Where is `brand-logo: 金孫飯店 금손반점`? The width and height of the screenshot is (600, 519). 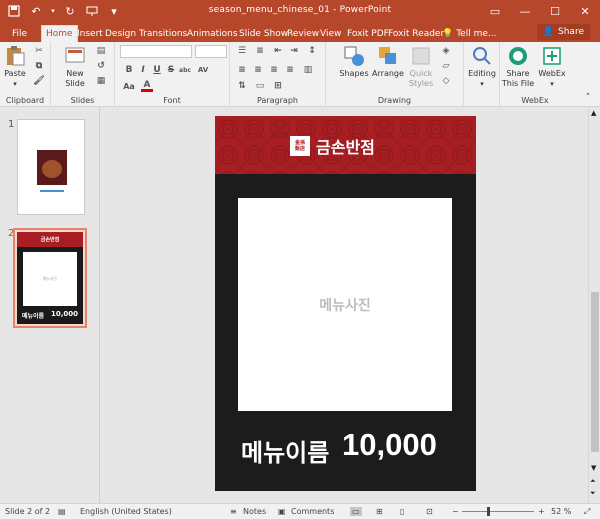 brand-logo: 金孫飯店 금손반점 is located at coordinates (332, 146).